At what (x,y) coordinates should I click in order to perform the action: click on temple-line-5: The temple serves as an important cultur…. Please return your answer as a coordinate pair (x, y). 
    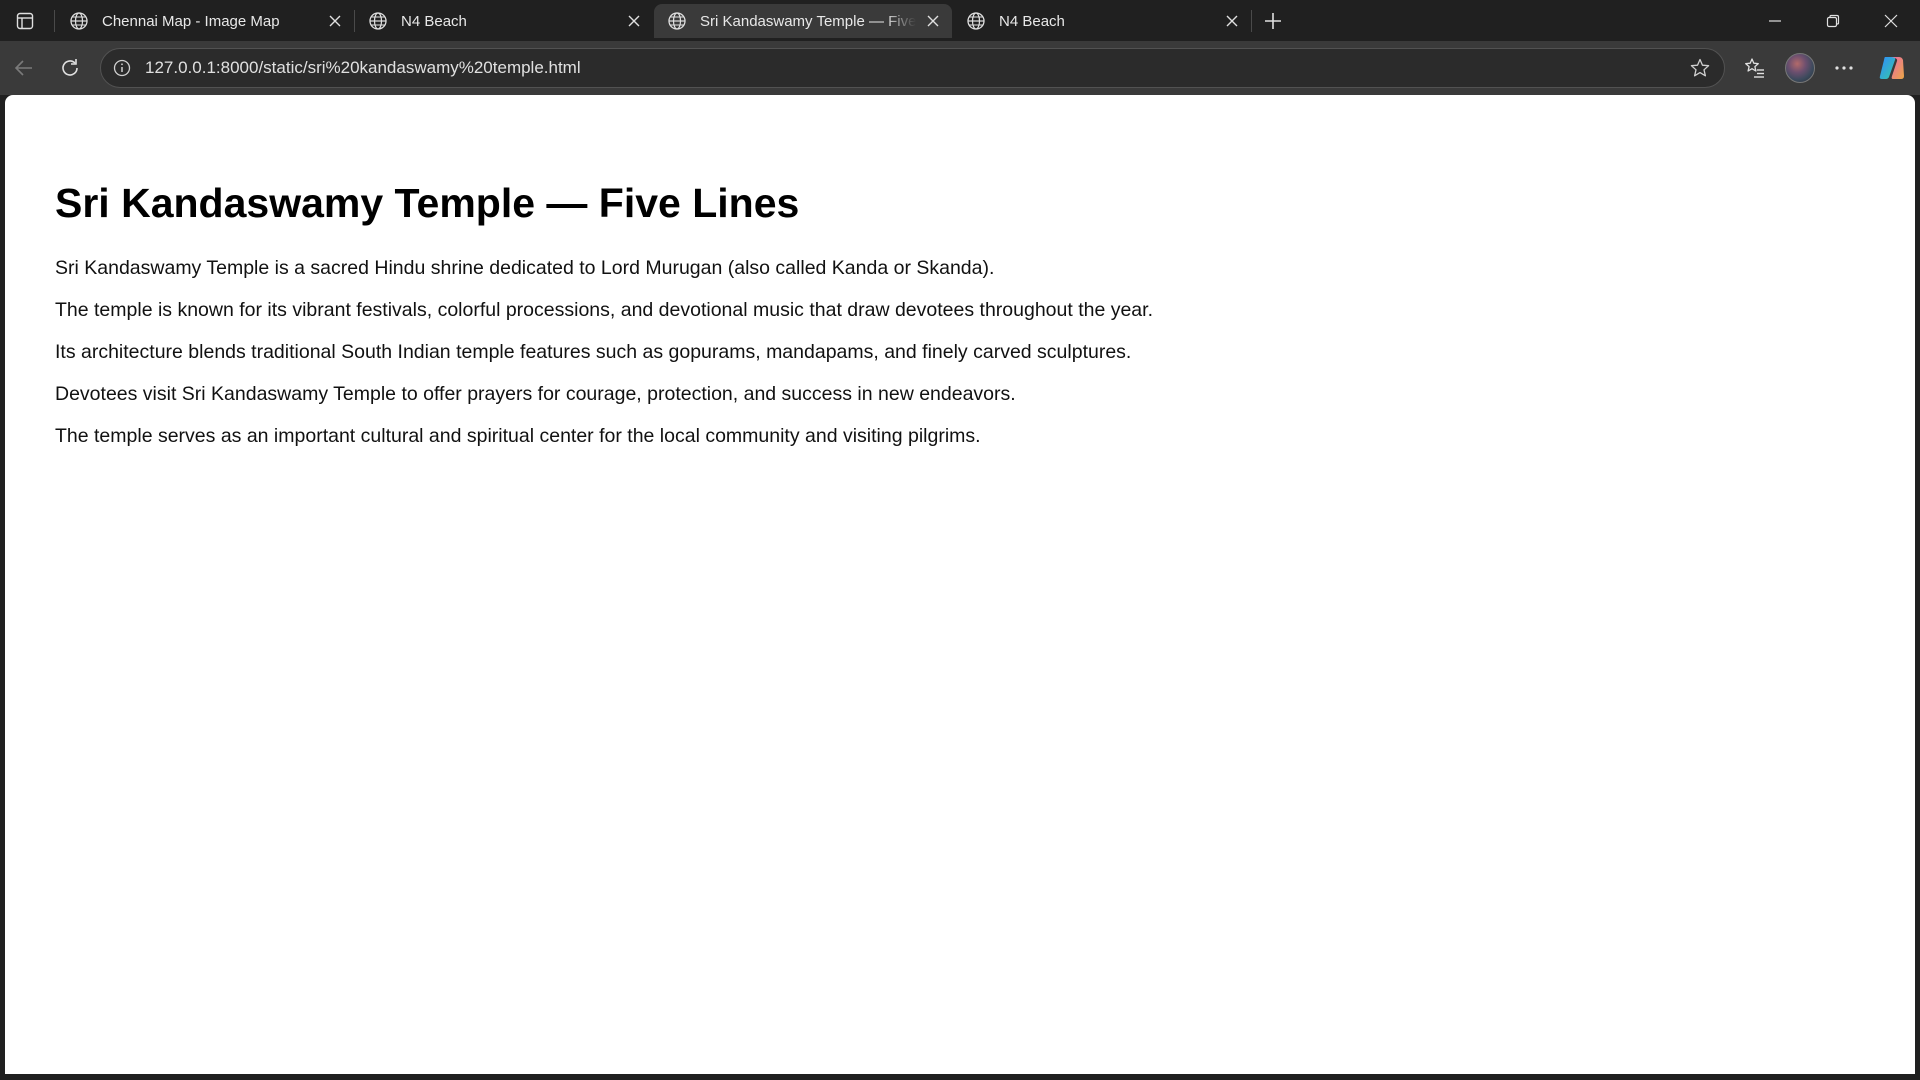
    Looking at the image, I should click on (518, 436).